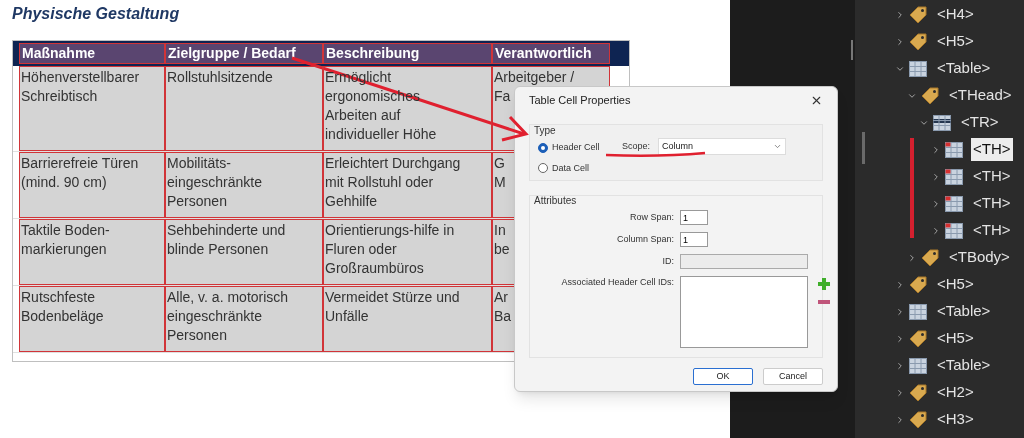  Describe the element at coordinates (694, 217) in the screenshot. I see `row-span-field: 1` at that location.